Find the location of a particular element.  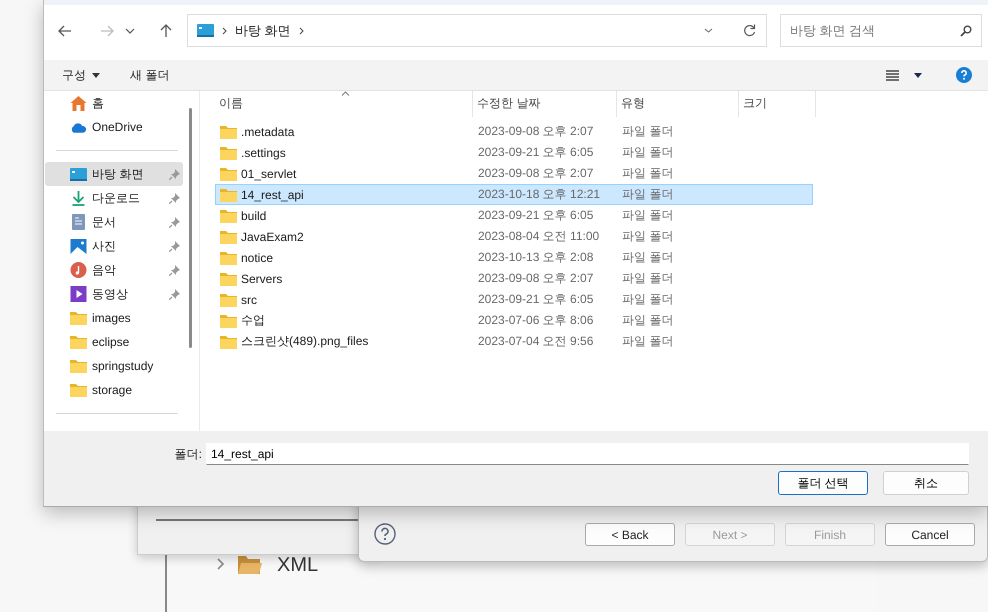

file-row: 01_servlet 2023-09-08 오후 2:07 파일 폴더 is located at coordinates (514, 173).